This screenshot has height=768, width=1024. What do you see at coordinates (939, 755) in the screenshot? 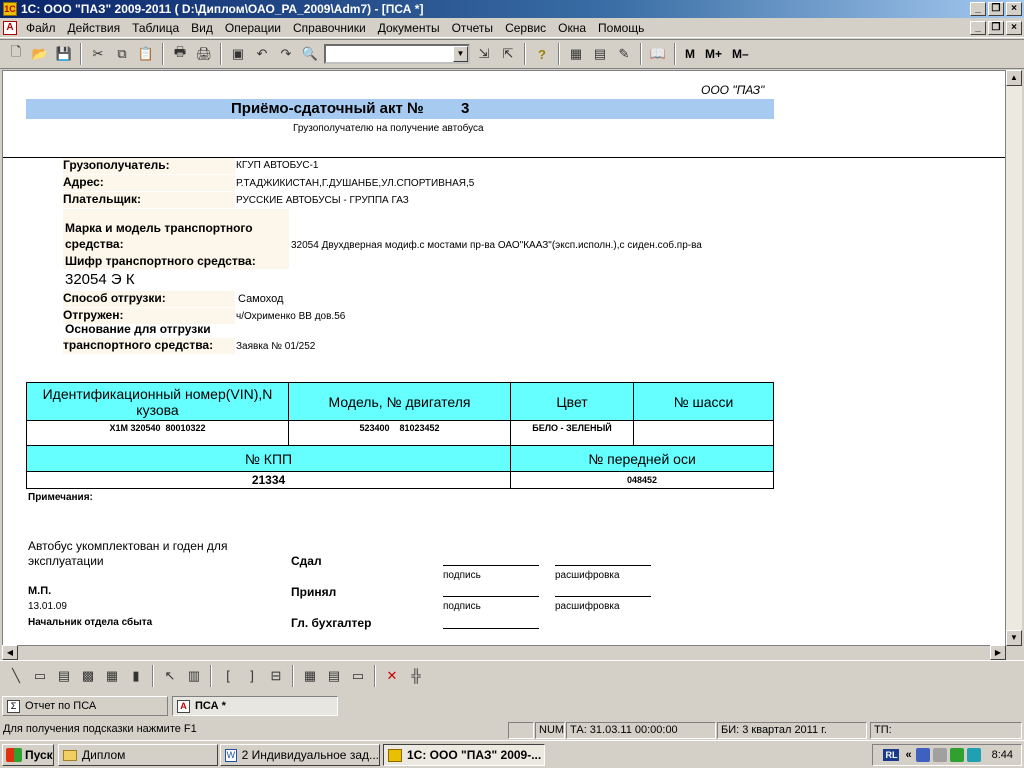
I see `volume-icon` at bounding box center [939, 755].